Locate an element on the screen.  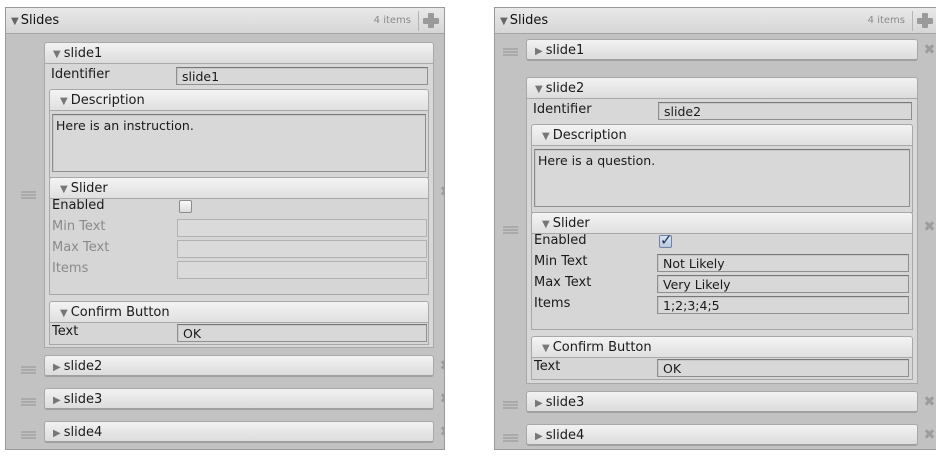
items-field: 1;2;3;4;5 is located at coordinates (783, 305).